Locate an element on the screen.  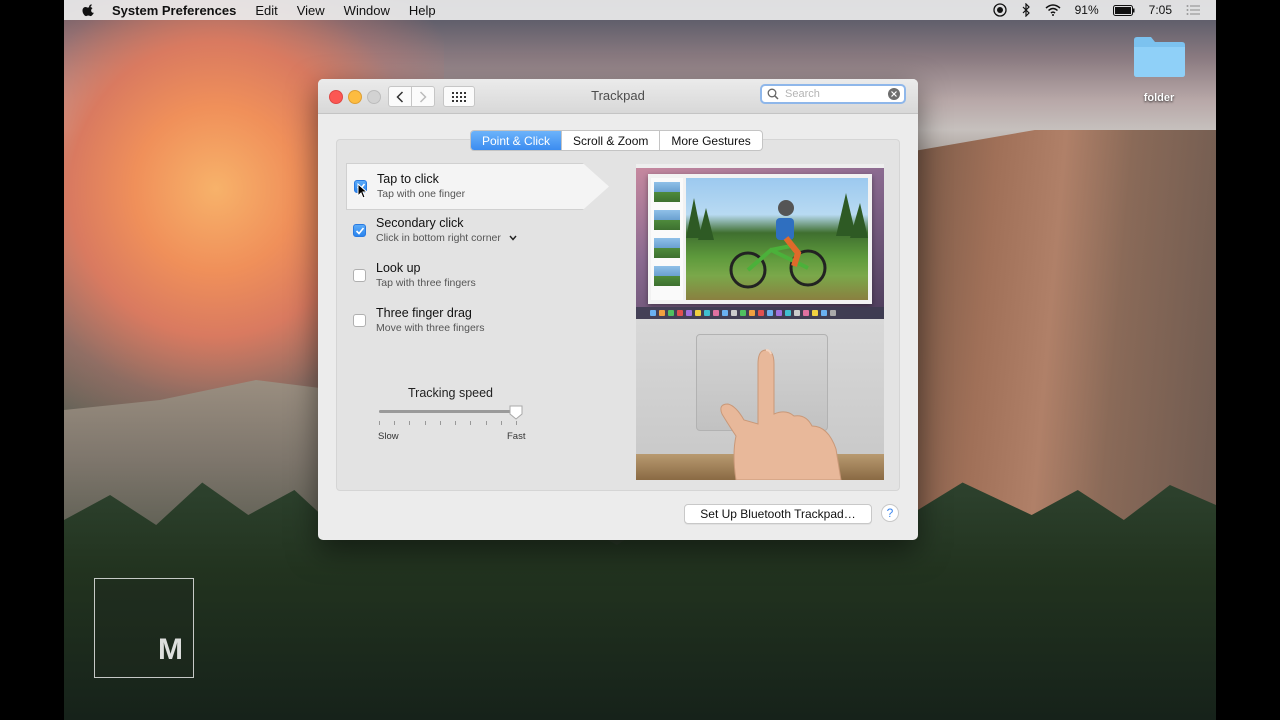
desktop-folder: folder is located at coordinates (1159, 69).